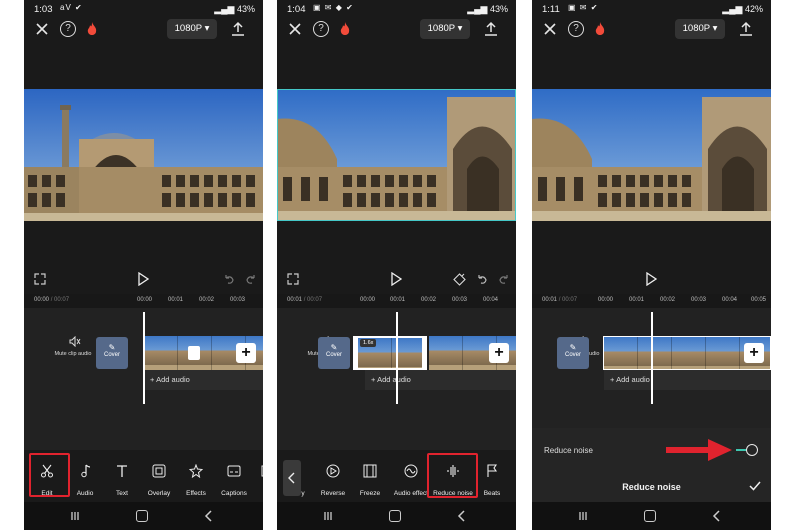  I want to click on tool-text: Text, so click(122, 478).